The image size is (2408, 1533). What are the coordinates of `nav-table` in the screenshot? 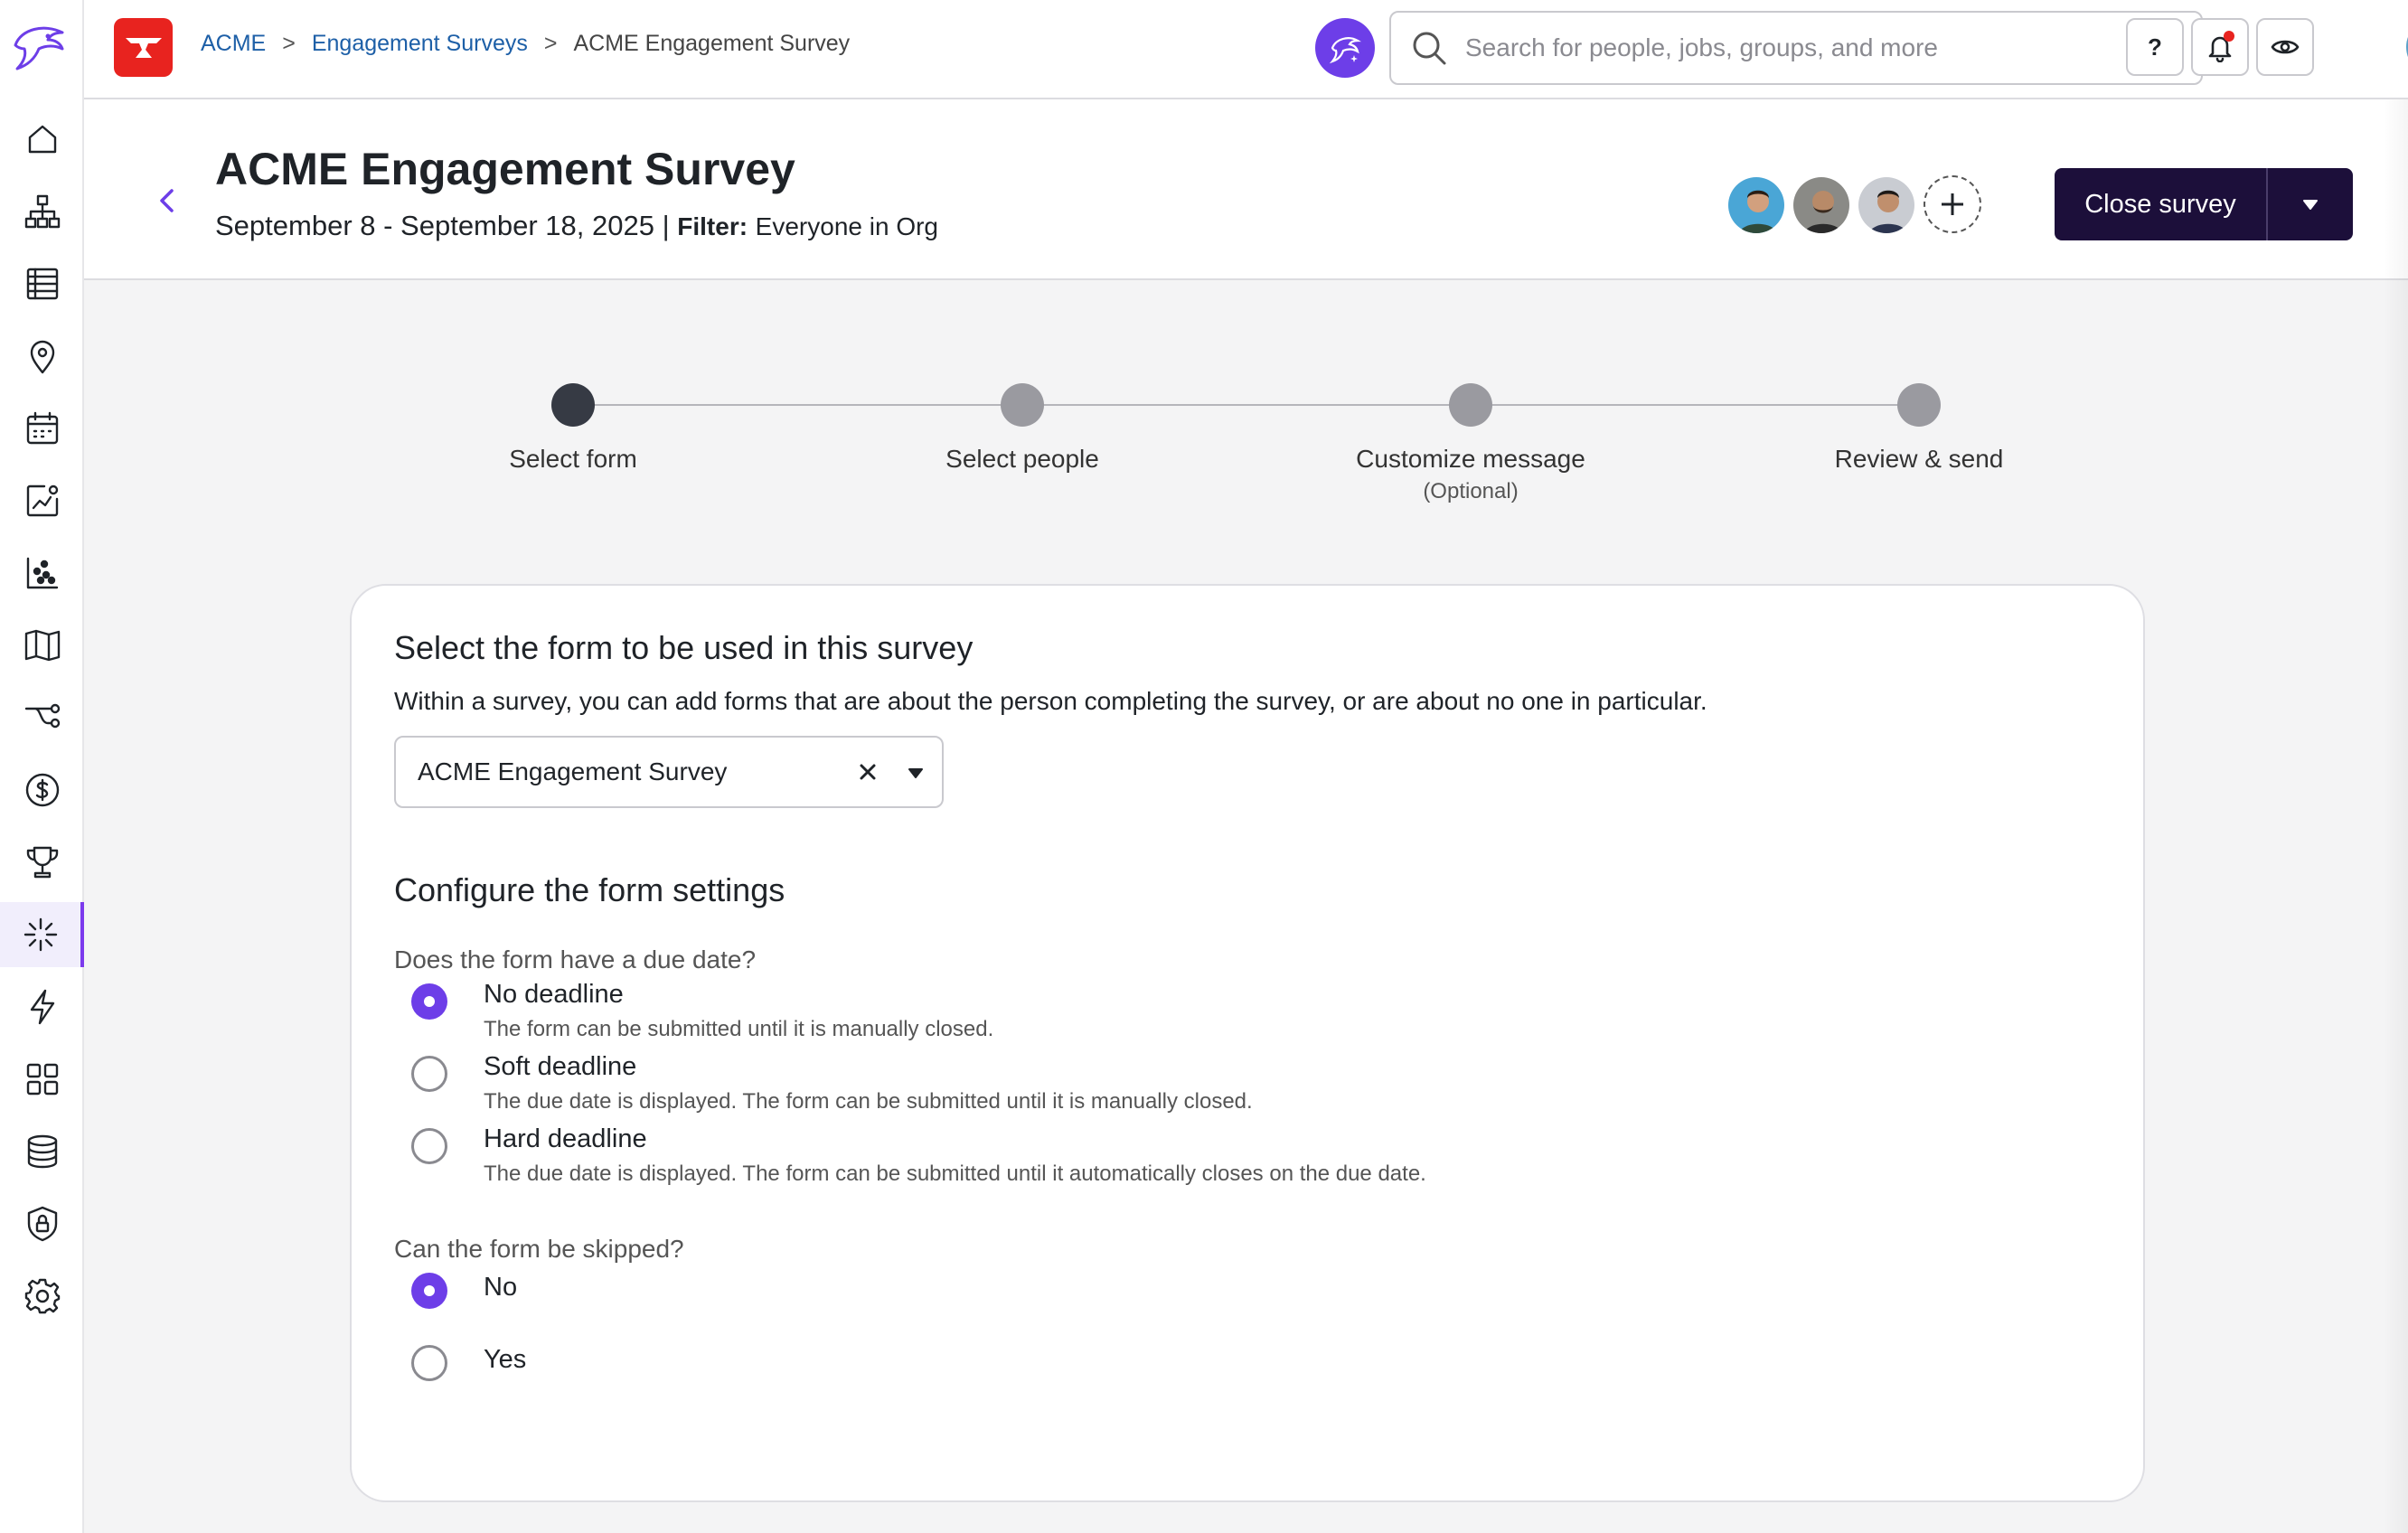 It's located at (42, 283).